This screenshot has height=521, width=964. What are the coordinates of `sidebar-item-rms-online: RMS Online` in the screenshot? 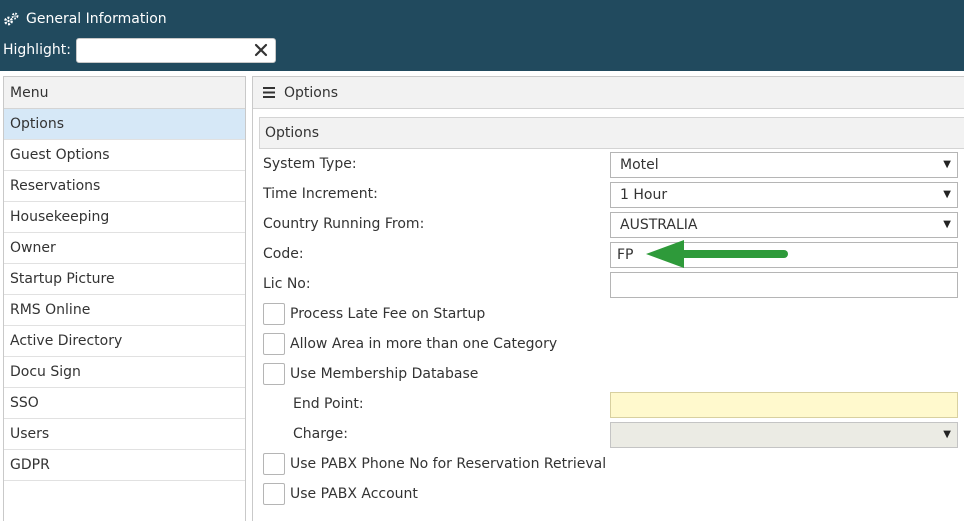 It's located at (124, 310).